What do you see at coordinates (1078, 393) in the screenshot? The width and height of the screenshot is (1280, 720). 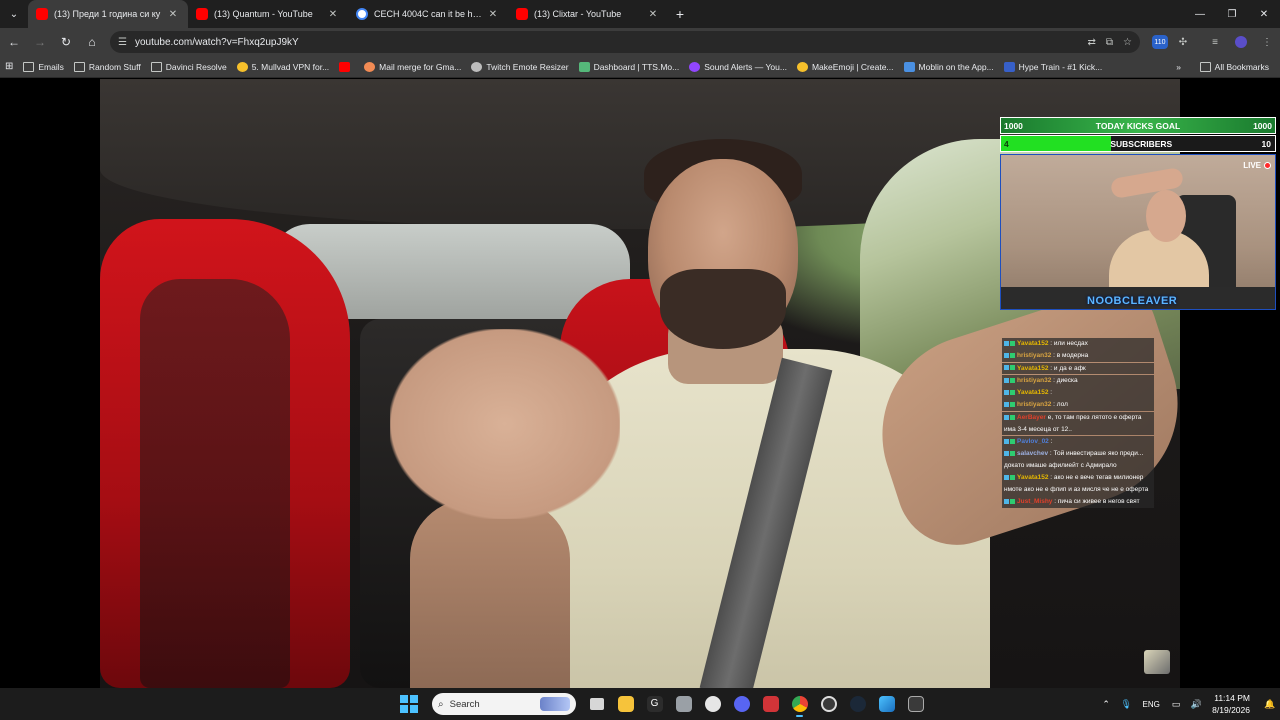 I see `chat-message: Yavata152 :` at bounding box center [1078, 393].